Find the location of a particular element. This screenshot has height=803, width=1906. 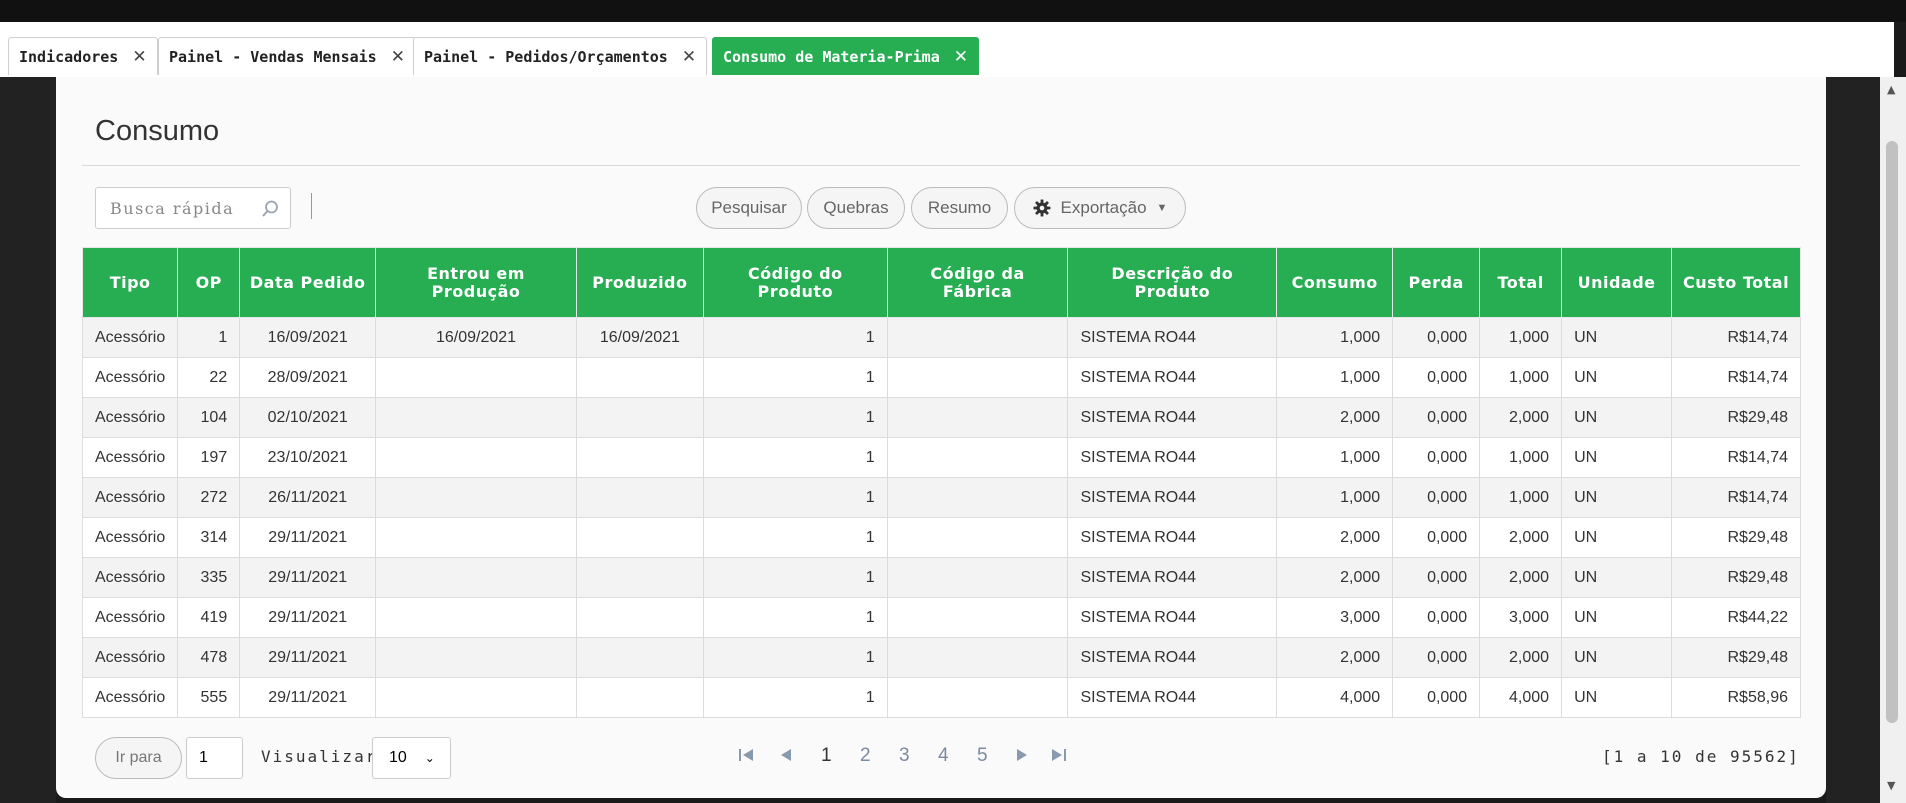

cell-consumo: 1,000 is located at coordinates (1335, 497).